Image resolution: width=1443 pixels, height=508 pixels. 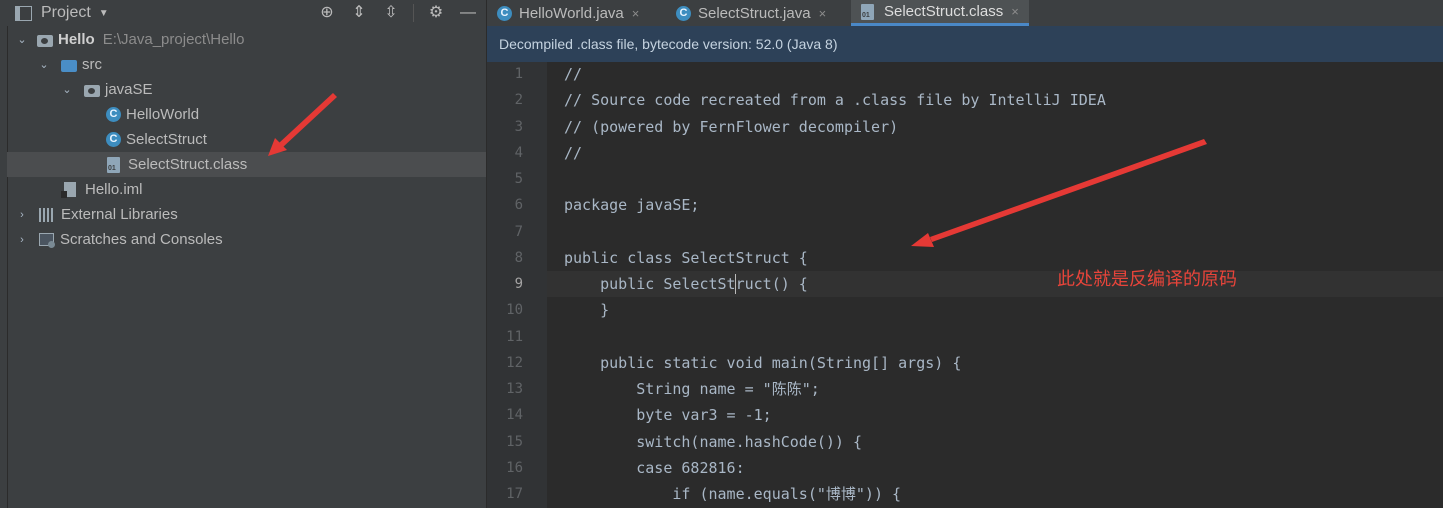 I want to click on arrow-to-code, so click(x=1059, y=193).